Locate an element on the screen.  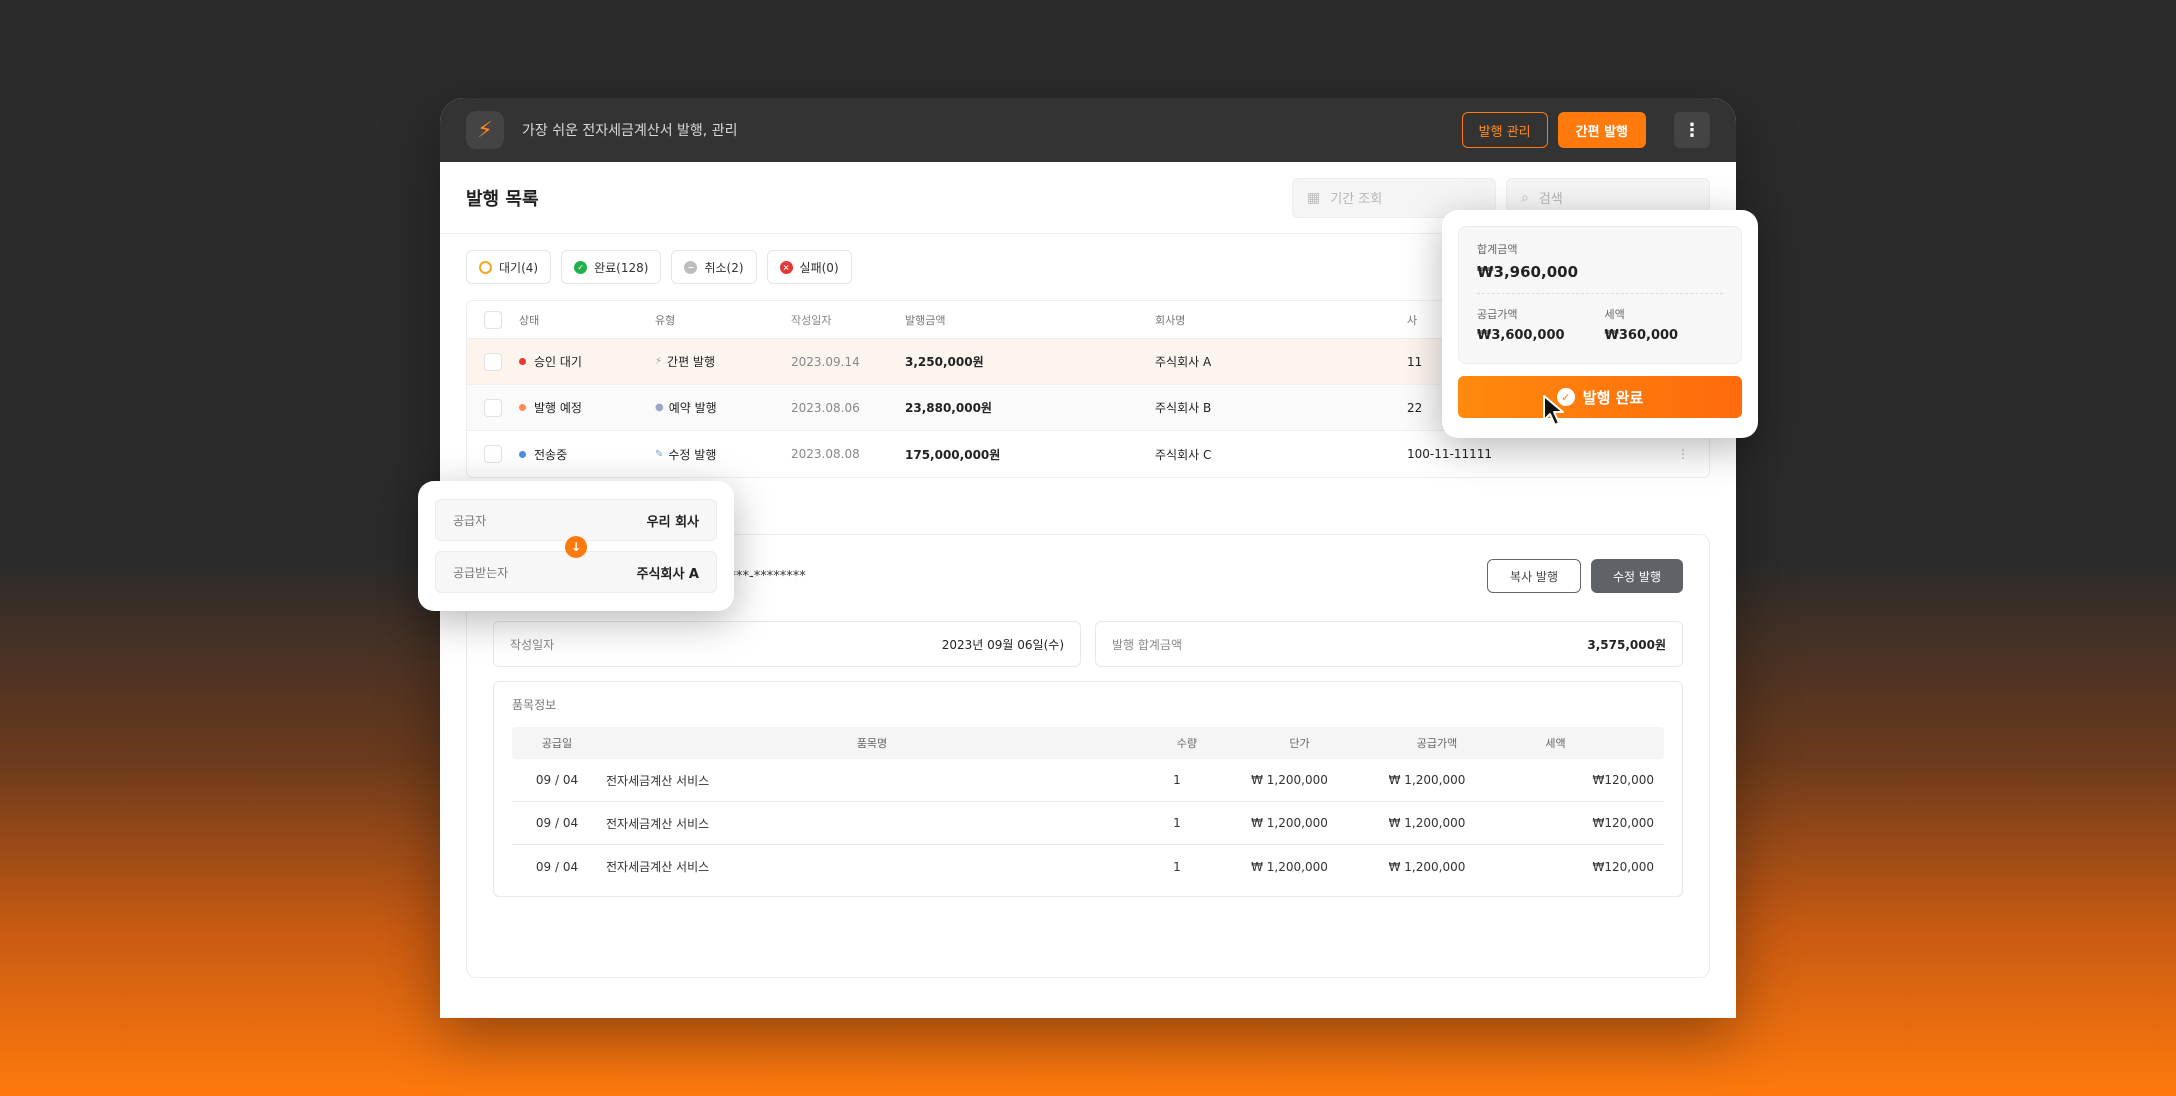
arrow-down-icon: ↓ is located at coordinates (576, 547).